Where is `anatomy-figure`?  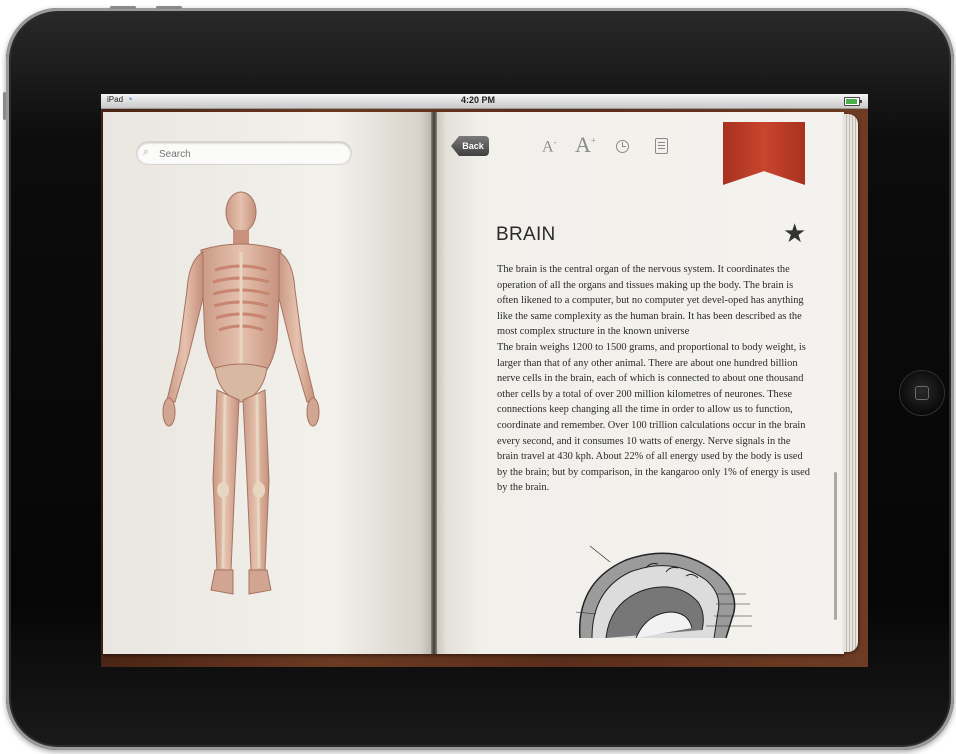
anatomy-figure is located at coordinates (241, 400).